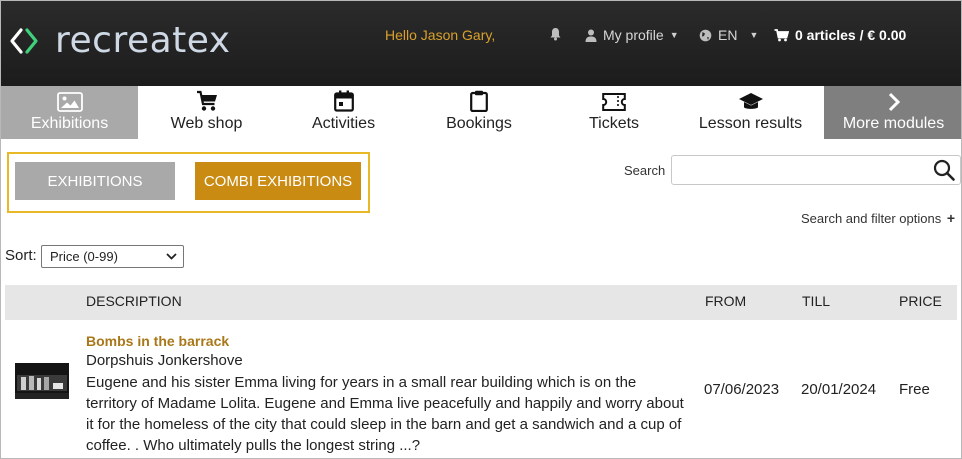 Image resolution: width=962 pixels, height=459 pixels. I want to click on clipboard-icon, so click(479, 101).